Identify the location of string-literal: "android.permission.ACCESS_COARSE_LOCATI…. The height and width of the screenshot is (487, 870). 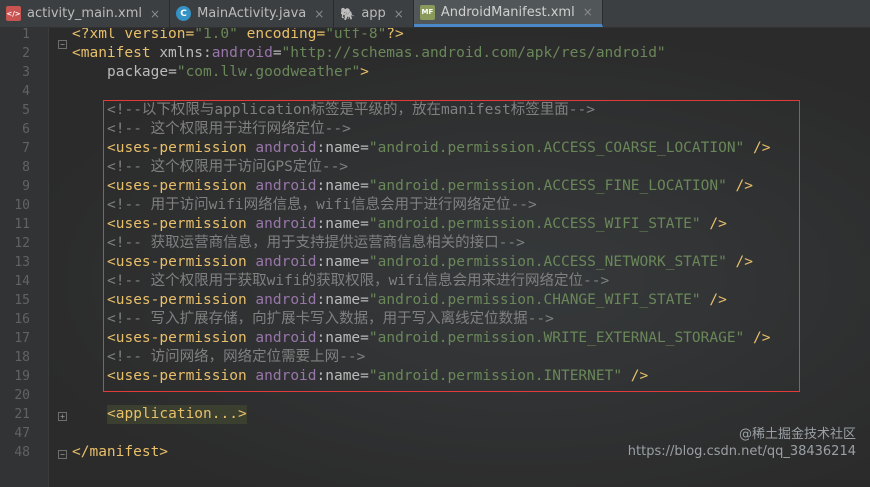
(556, 148).